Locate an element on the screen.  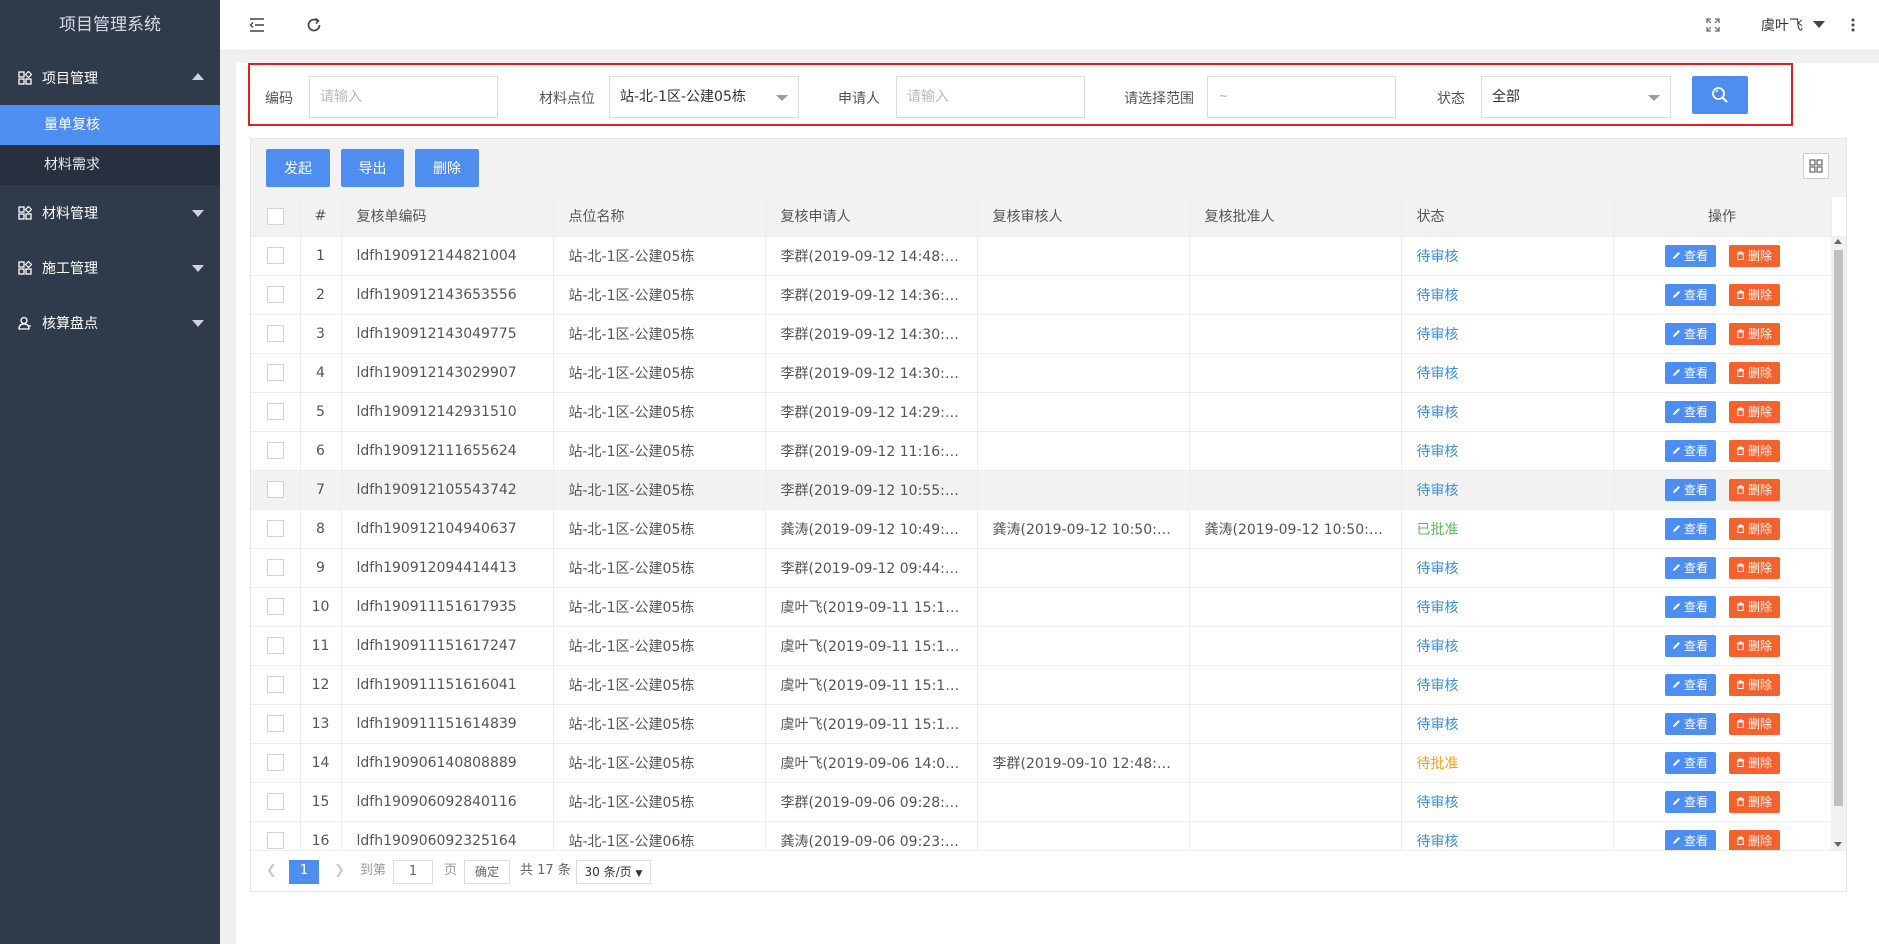
initiate-button: 发起 is located at coordinates (298, 168).